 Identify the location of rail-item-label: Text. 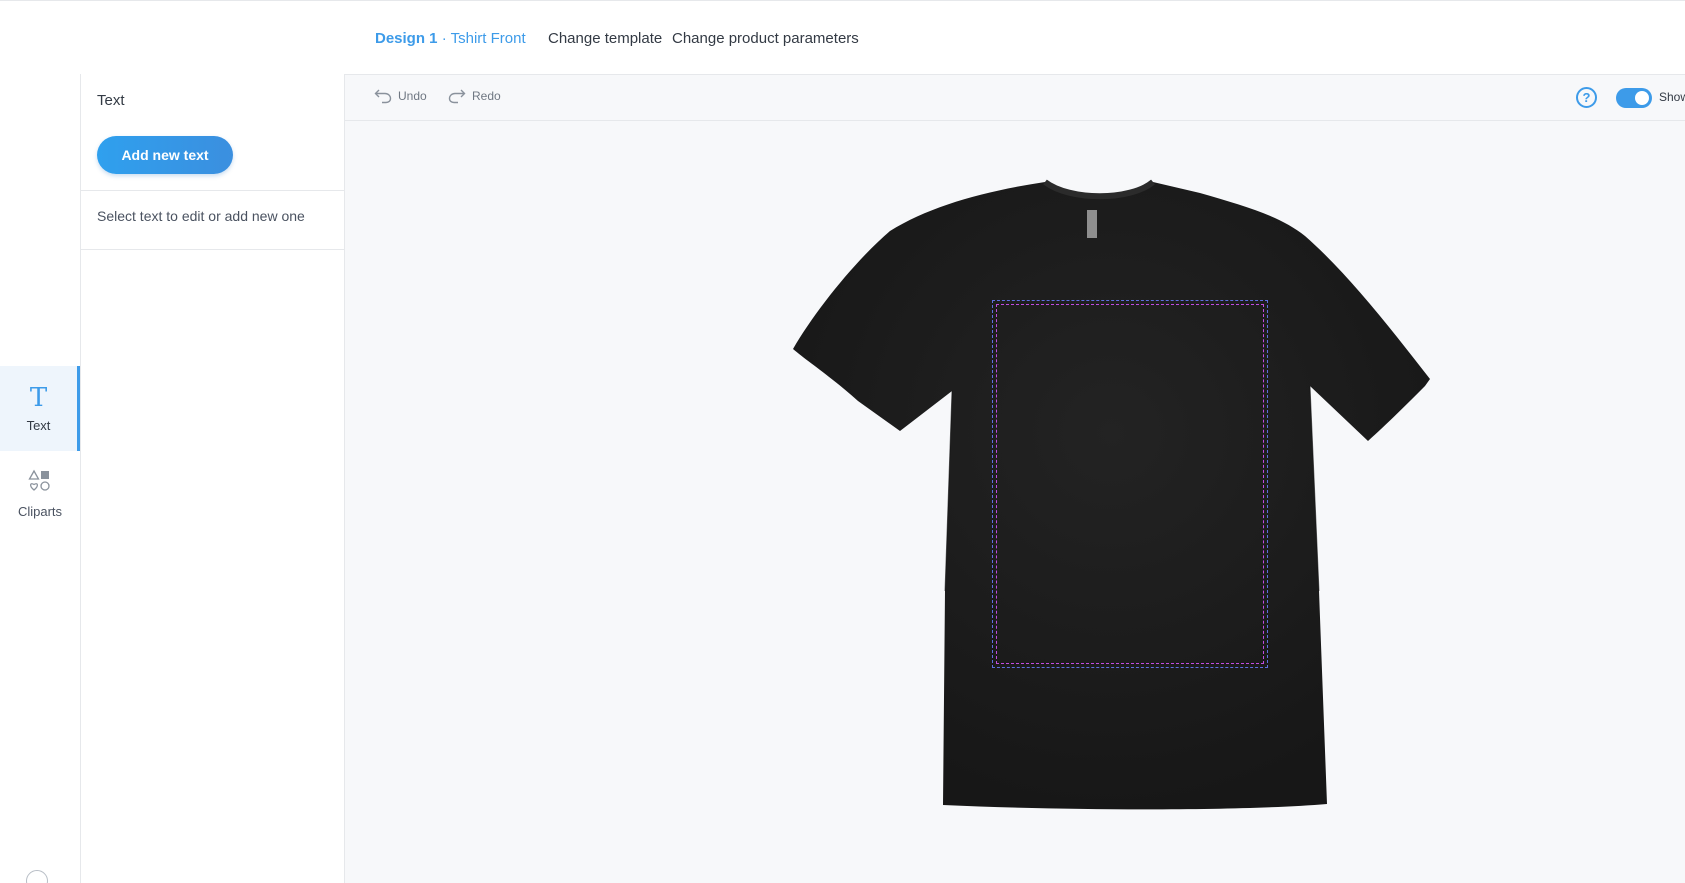
(38, 425).